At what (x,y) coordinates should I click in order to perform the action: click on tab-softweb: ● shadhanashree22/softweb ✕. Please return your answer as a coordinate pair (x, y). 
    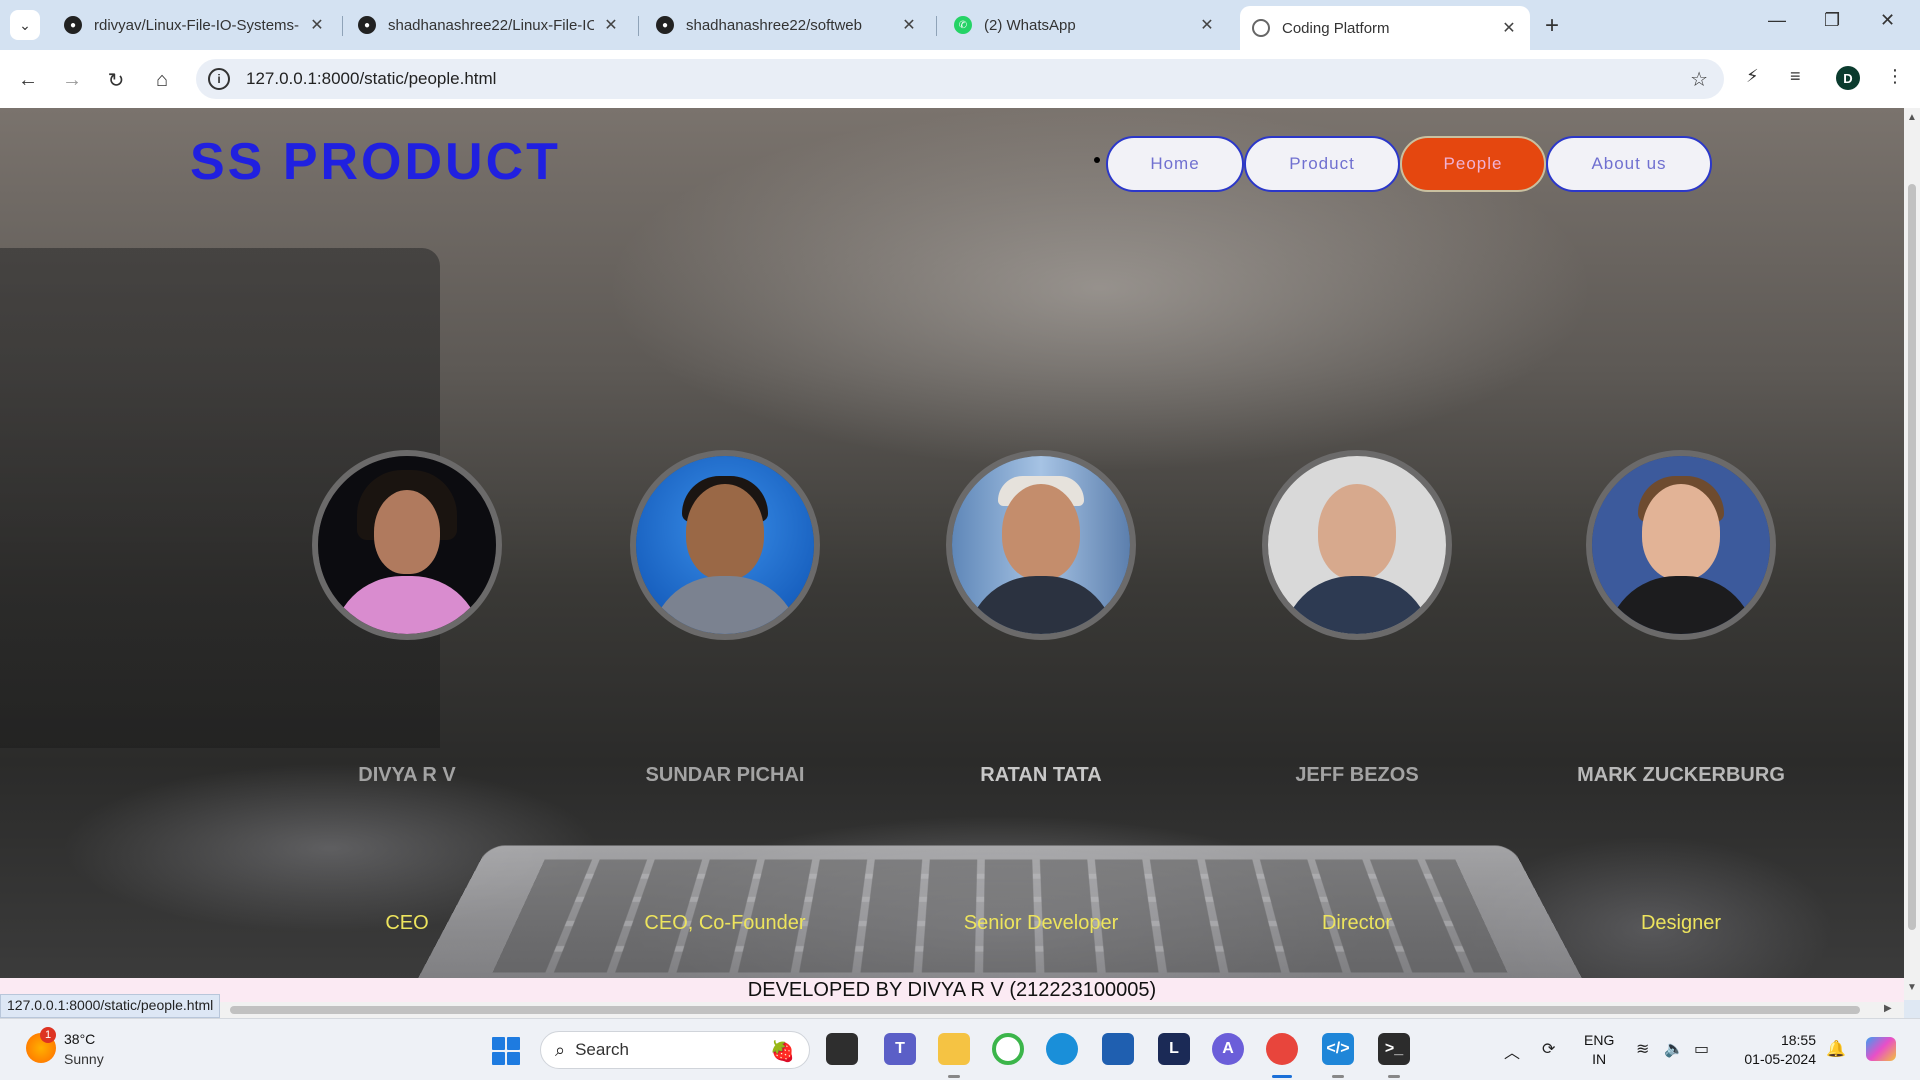
    Looking at the image, I should click on (787, 25).